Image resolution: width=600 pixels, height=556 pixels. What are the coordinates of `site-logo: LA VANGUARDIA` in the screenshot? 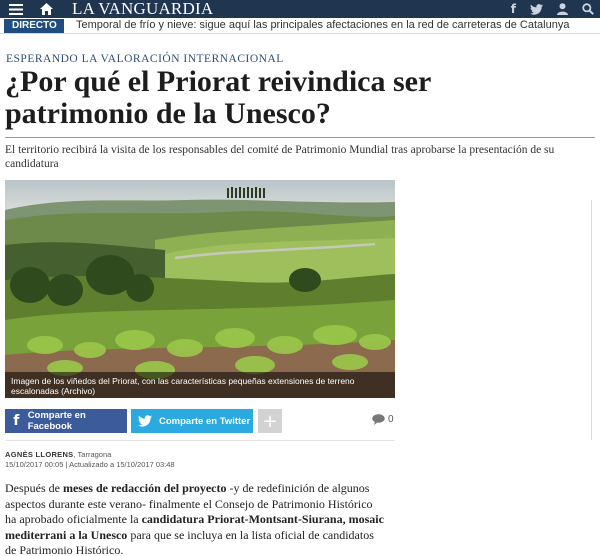 It's located at (142, 9).